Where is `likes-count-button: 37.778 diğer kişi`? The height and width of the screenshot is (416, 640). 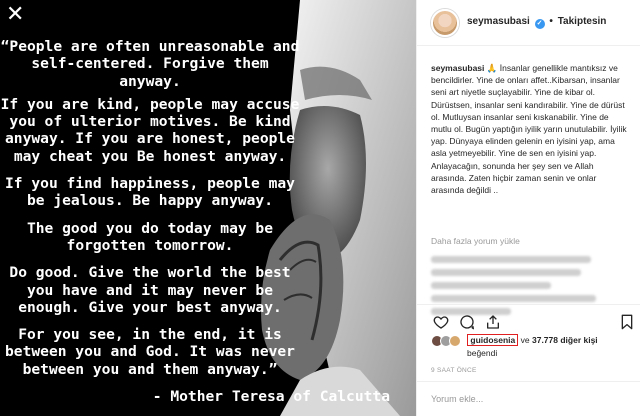 likes-count-button: 37.778 diğer kişi is located at coordinates (565, 340).